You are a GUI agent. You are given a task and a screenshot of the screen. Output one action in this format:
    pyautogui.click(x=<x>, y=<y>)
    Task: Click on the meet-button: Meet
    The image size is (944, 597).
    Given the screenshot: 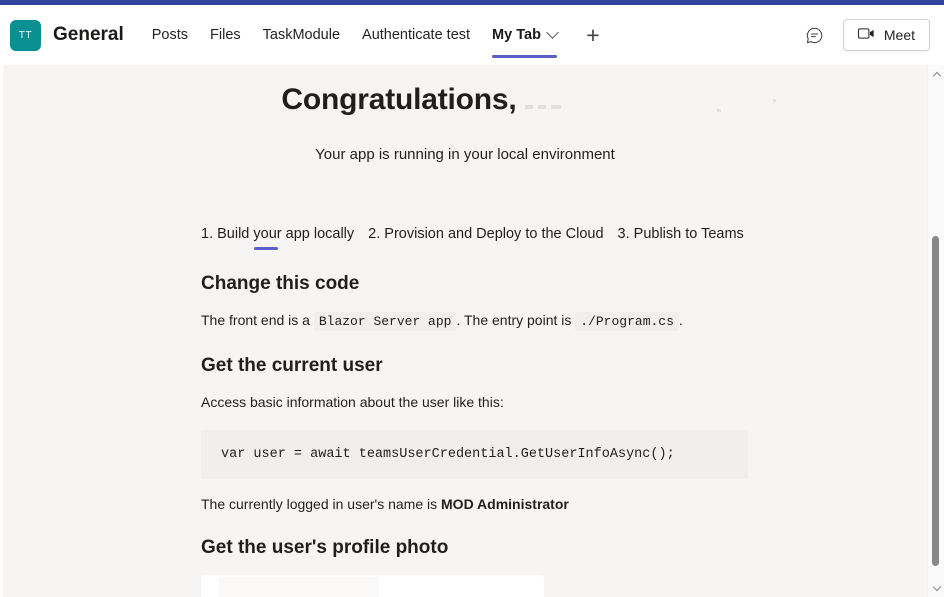 What is the action you would take?
    pyautogui.click(x=886, y=35)
    